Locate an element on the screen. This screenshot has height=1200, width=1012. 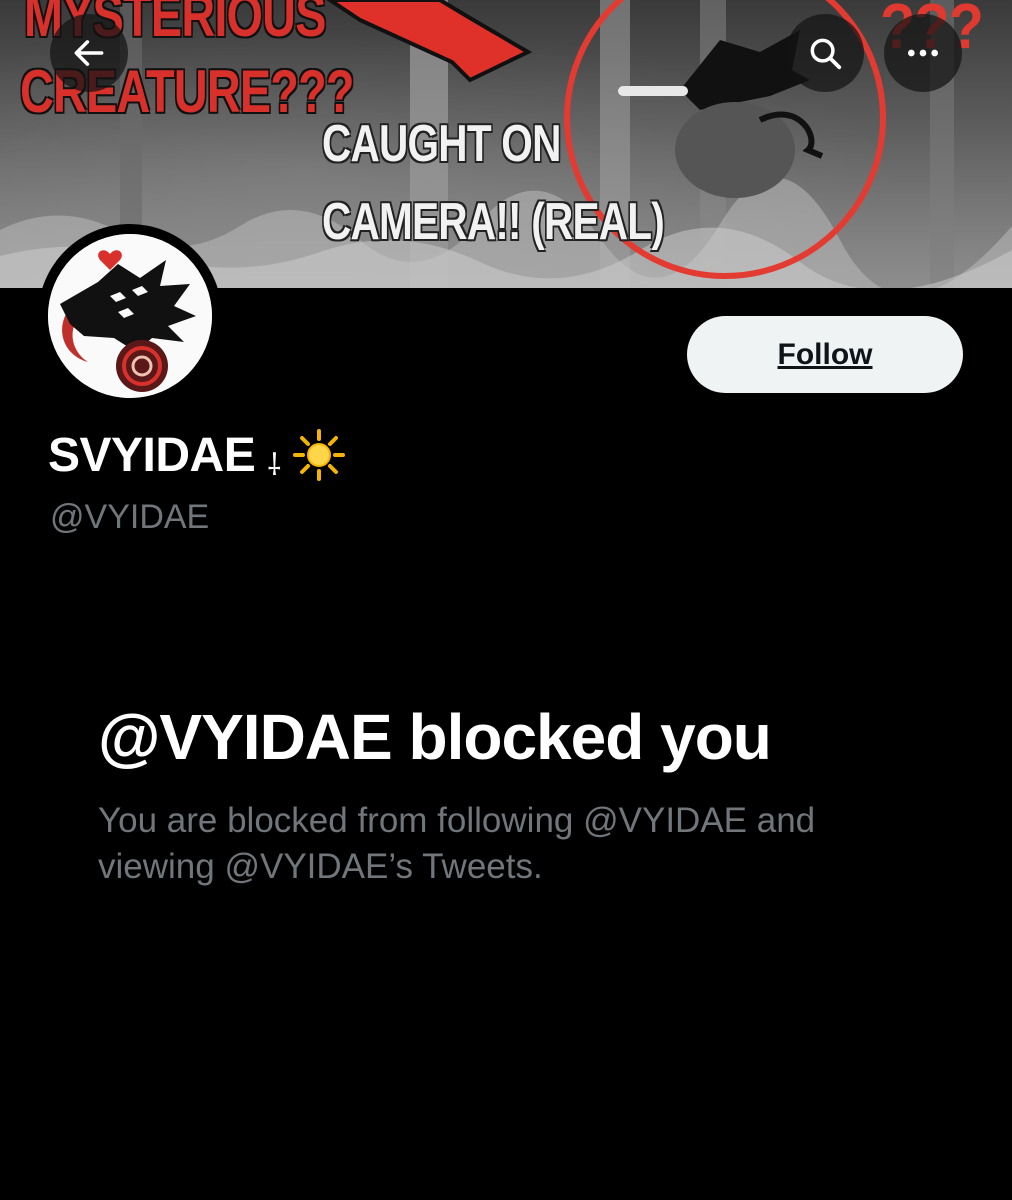
blocked-description-line2: viewing @VYIDAE’s Tweets. is located at coordinates (320, 866).